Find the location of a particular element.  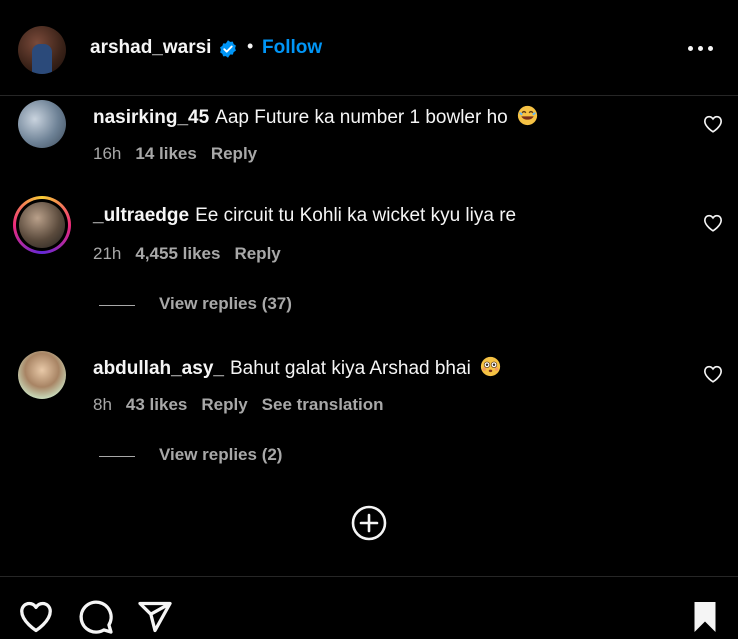

flushed-face-emoji is located at coordinates (490, 366).